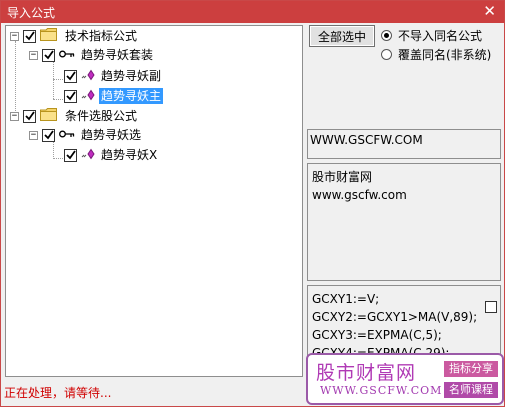 The width and height of the screenshot is (505, 407). Describe the element at coordinates (111, 135) in the screenshot. I see `node-label: 趋势寻妖选` at that location.